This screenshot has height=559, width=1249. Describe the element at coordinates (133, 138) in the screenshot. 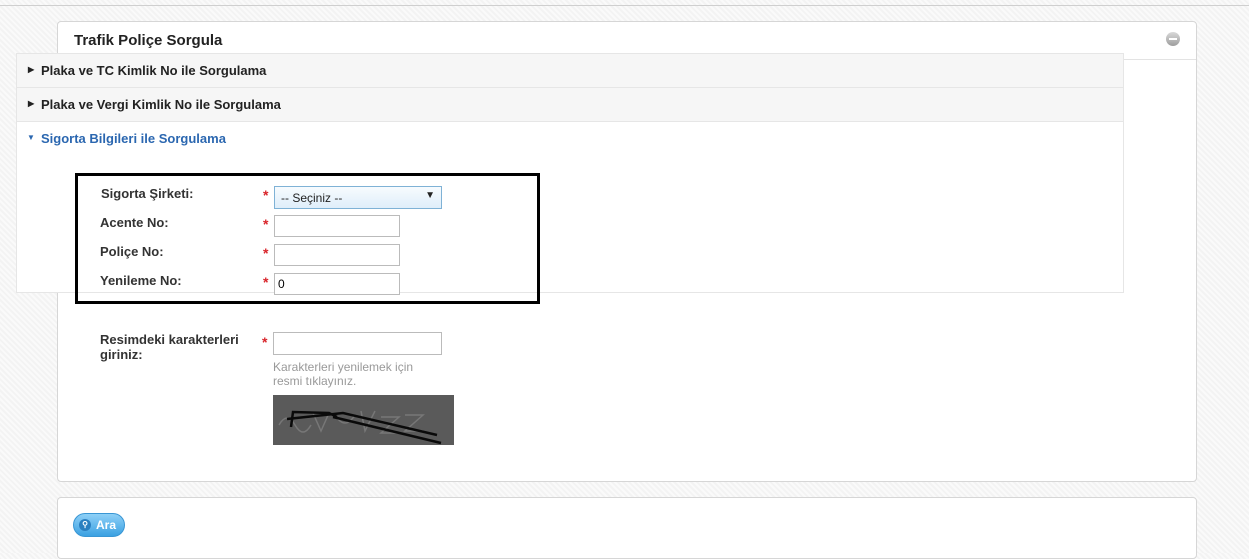

I see `accordion-item-label: Sigorta Bilgileri ile Sorgulama` at that location.